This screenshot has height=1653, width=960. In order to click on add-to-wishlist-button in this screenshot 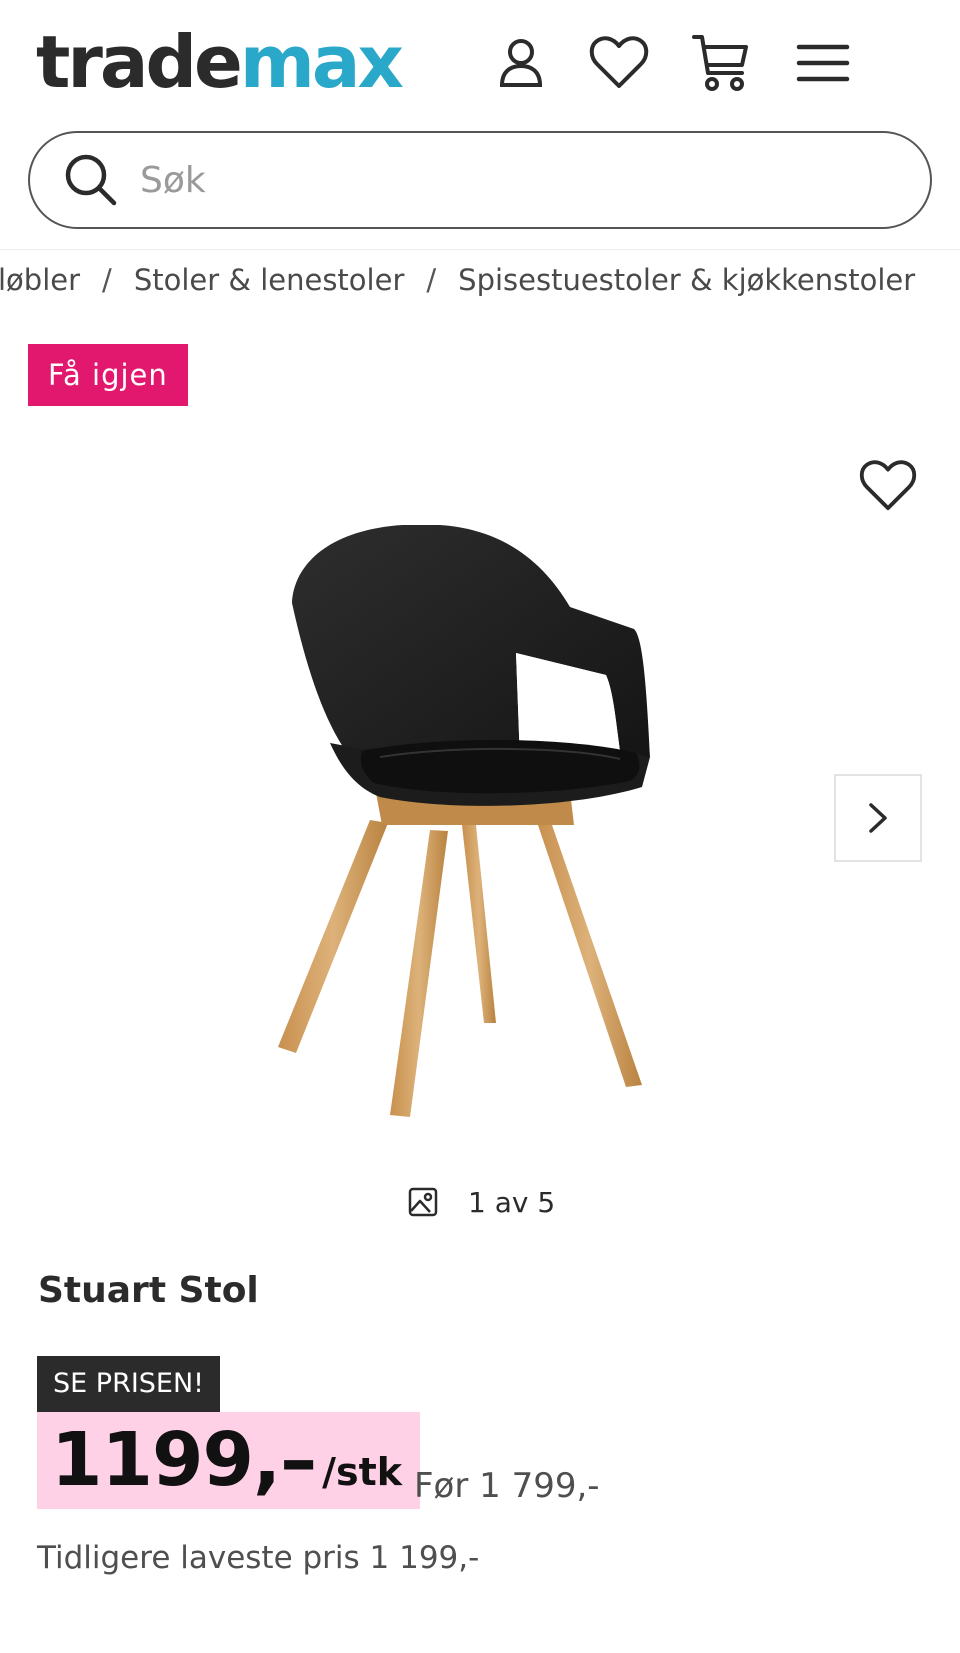, I will do `click(888, 486)`.